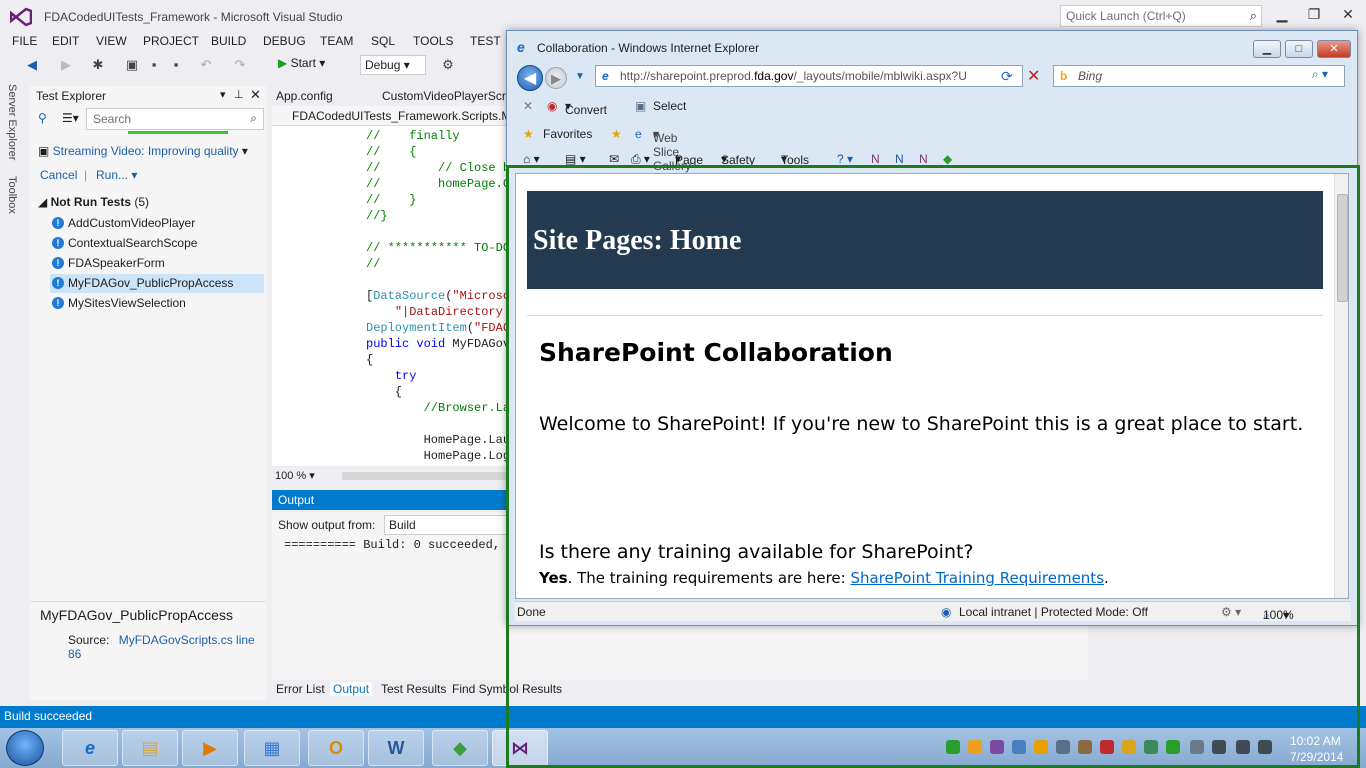 Image resolution: width=1366 pixels, height=768 pixels. What do you see at coordinates (528, 106) in the screenshot?
I see `close-toolbar-icon: ✕` at bounding box center [528, 106].